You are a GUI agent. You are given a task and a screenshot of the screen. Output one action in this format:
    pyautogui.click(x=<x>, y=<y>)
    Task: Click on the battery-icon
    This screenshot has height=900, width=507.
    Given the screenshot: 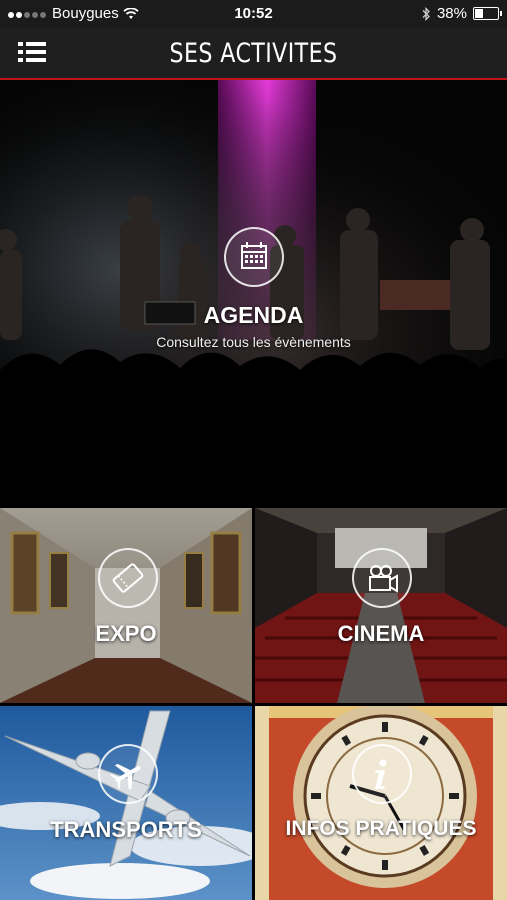 What is the action you would take?
    pyautogui.click(x=487, y=13)
    